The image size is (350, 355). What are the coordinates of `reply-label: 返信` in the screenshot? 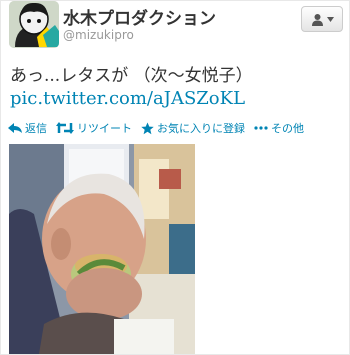 It's located at (36, 128).